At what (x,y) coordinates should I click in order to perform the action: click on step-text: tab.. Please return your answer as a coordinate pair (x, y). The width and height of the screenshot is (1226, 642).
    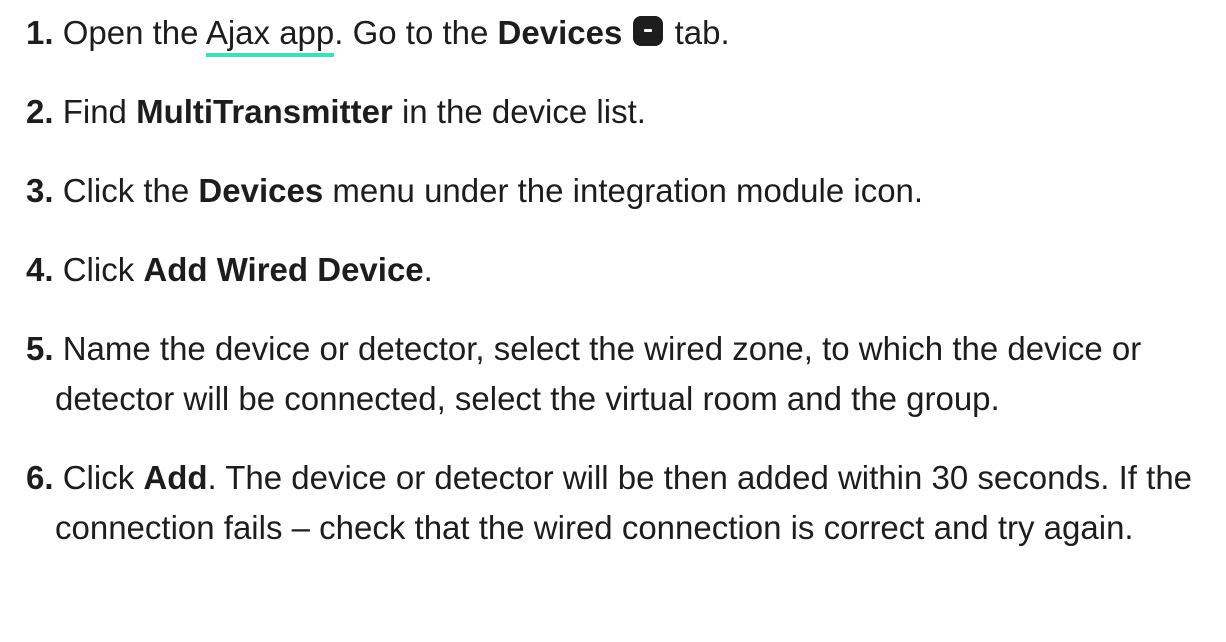
    Looking at the image, I should click on (697, 32).